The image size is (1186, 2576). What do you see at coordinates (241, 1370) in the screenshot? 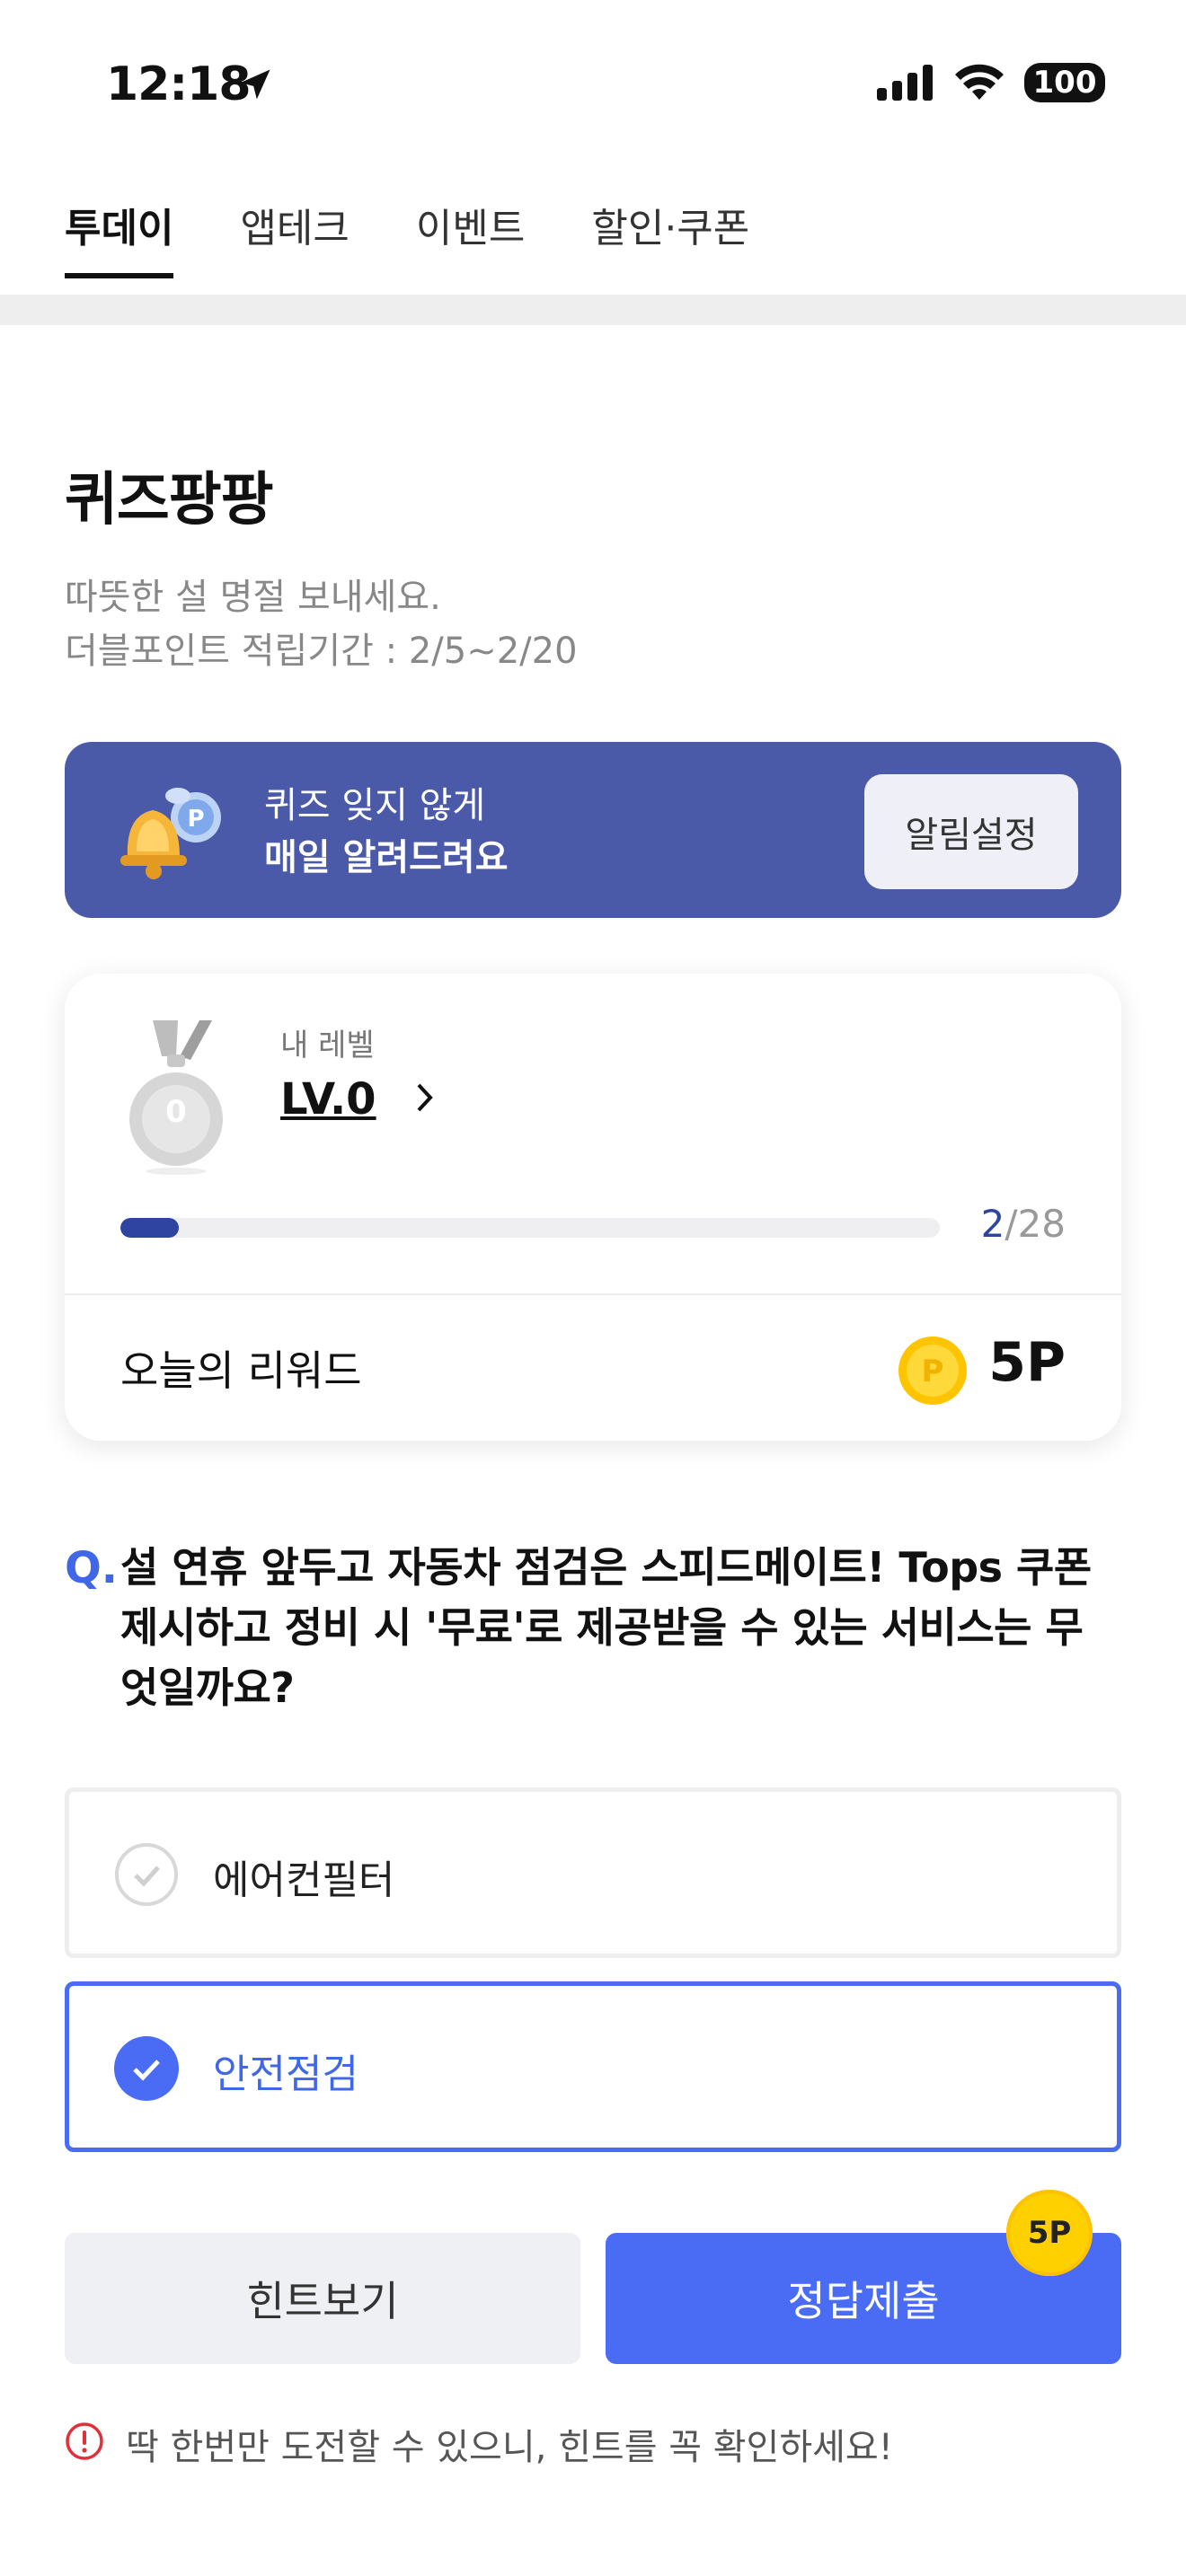
I see `today-reward-label: 오늘의 리워드` at bounding box center [241, 1370].